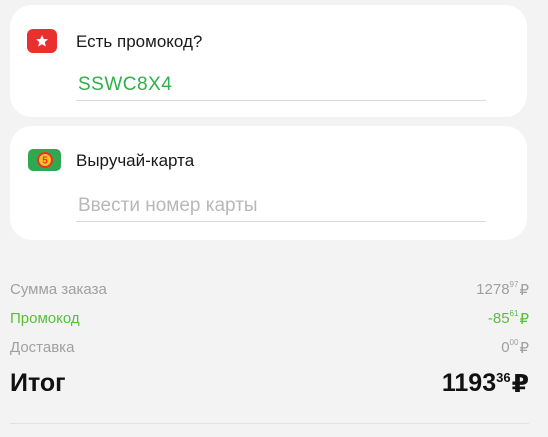 This screenshot has width=548, height=437. Describe the element at coordinates (269, 347) in the screenshot. I see `delivery-row: Доставка 0 00 ₽` at that location.